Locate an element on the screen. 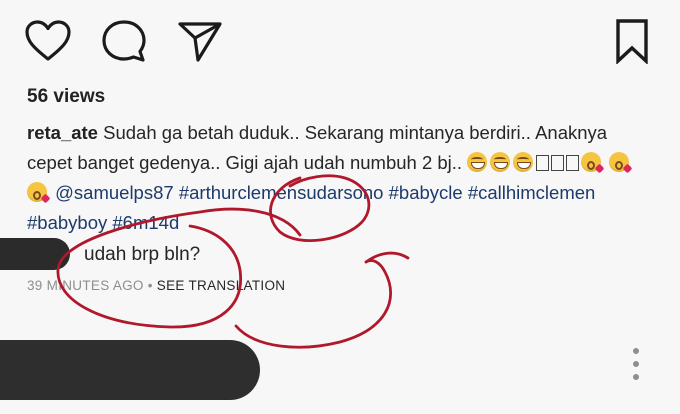 The height and width of the screenshot is (414, 680). comment-icon is located at coordinates (124, 41).